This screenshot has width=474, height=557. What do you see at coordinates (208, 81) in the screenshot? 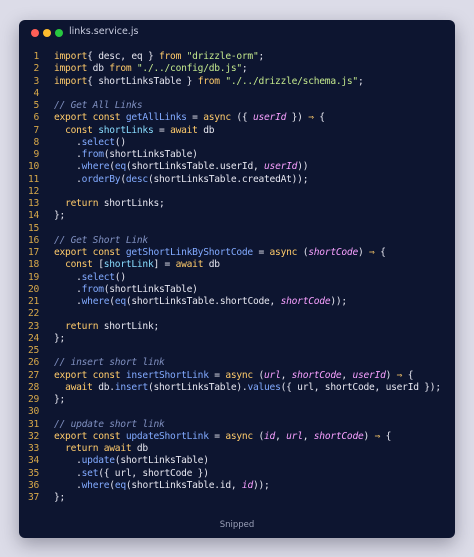
I see `code-token: from` at bounding box center [208, 81].